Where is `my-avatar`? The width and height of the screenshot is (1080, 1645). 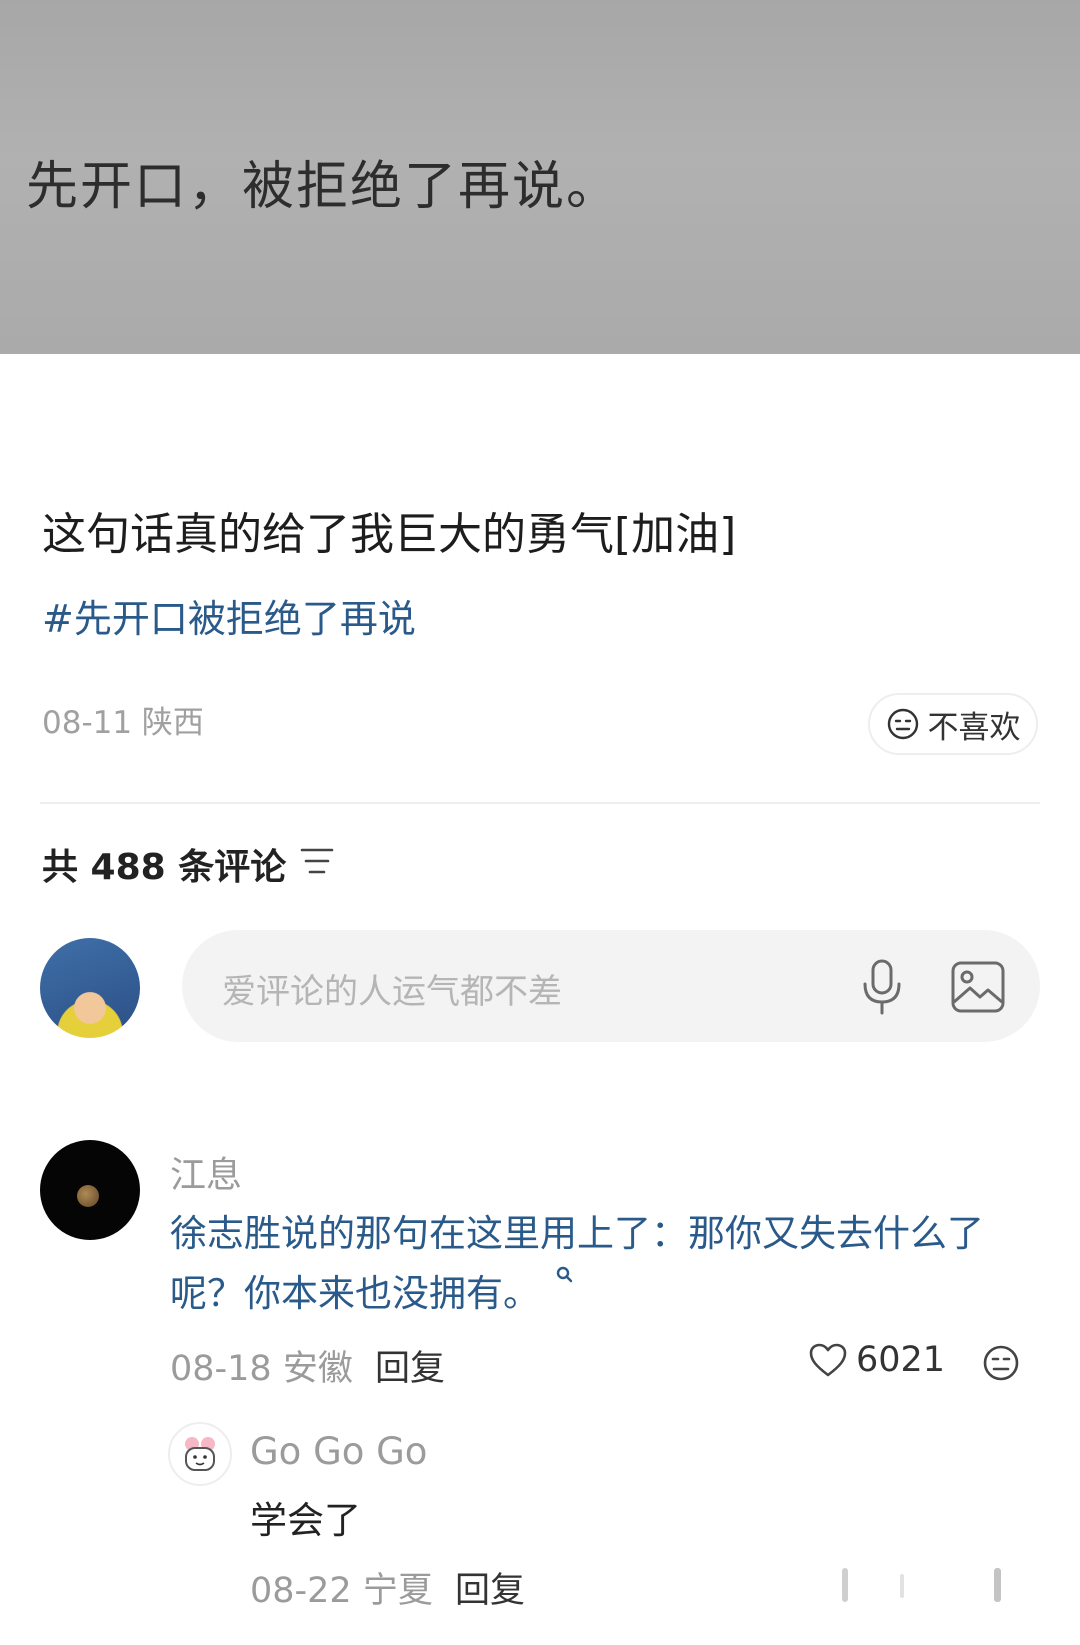 my-avatar is located at coordinates (90, 988).